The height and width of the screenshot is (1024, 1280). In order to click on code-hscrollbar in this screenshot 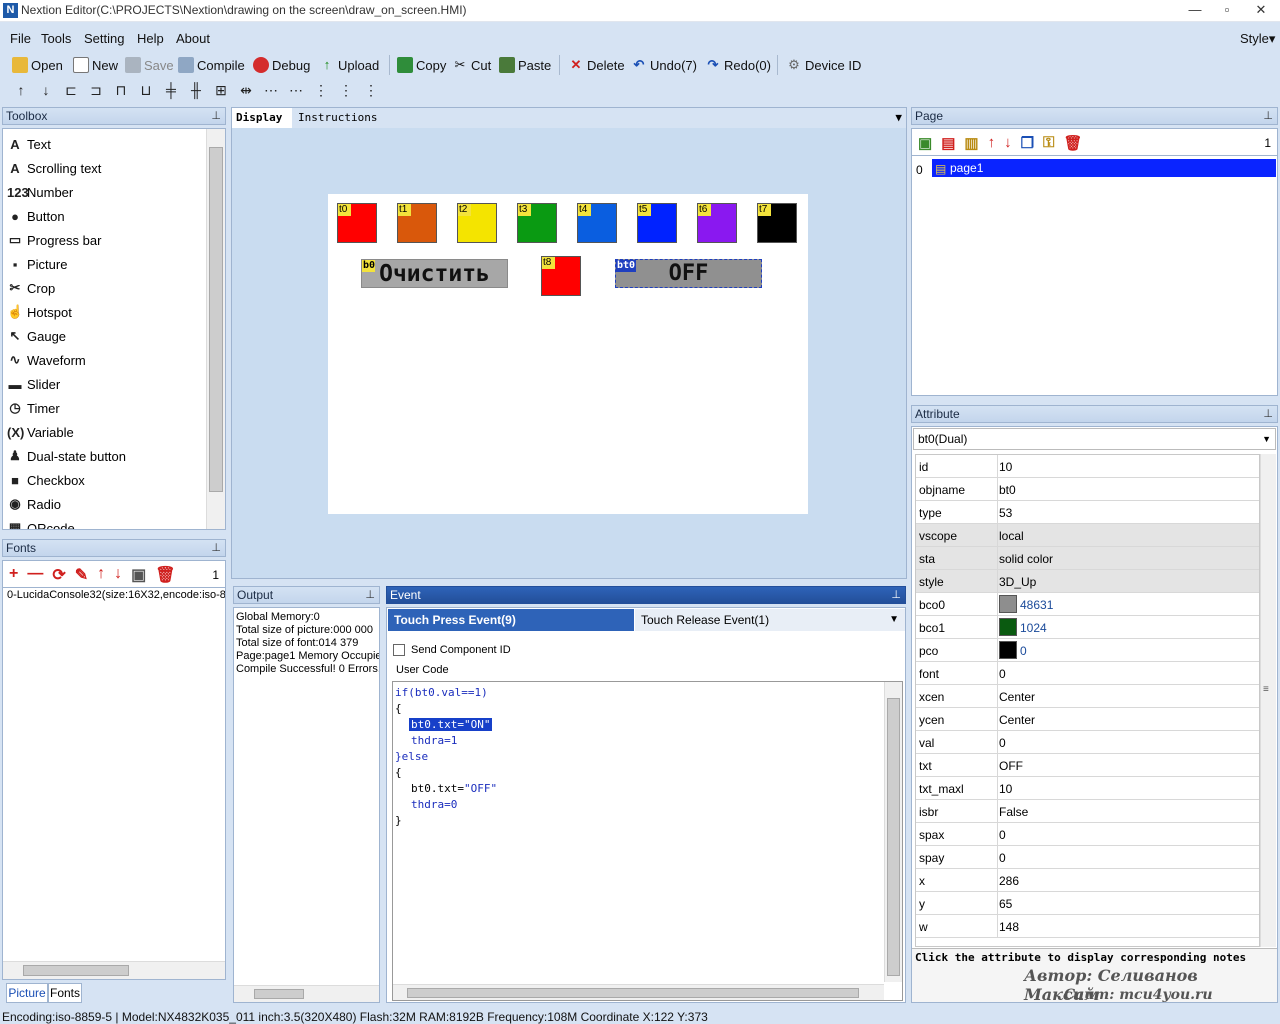, I will do `click(638, 992)`.